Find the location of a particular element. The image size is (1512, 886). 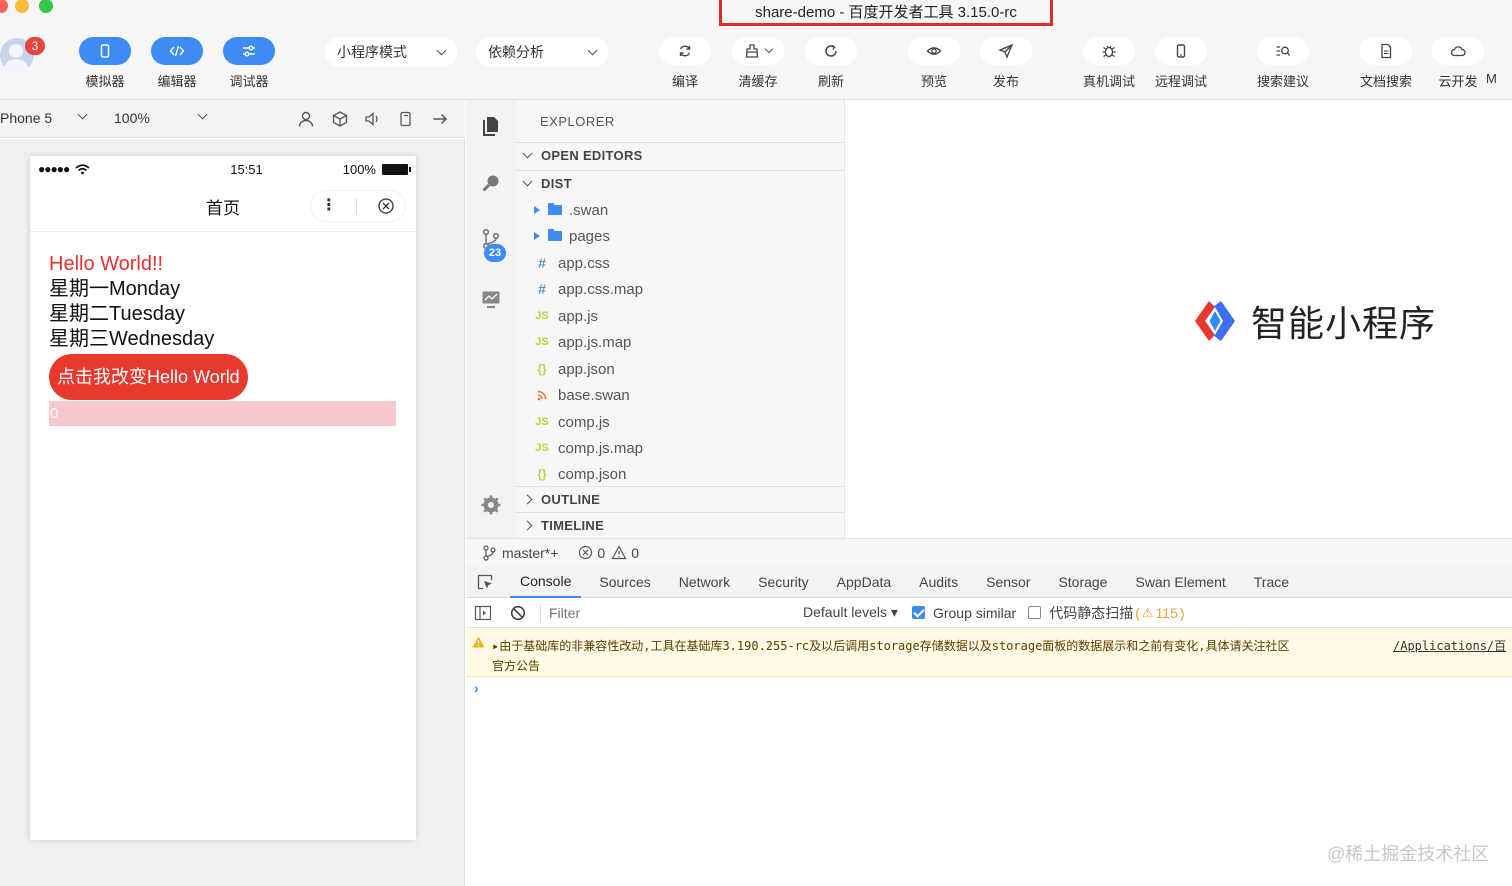

monitor-icon is located at coordinates (491, 299).